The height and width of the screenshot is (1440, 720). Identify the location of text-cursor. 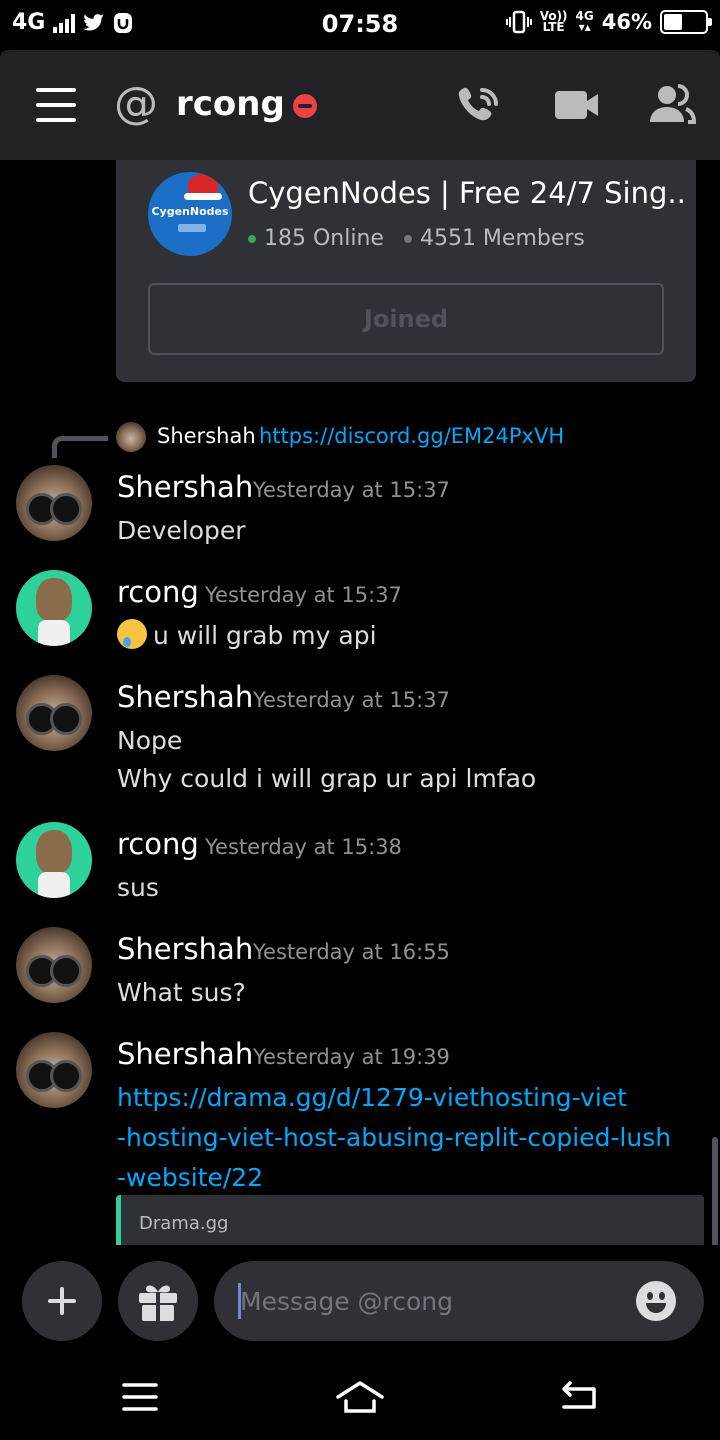
(239, 1301).